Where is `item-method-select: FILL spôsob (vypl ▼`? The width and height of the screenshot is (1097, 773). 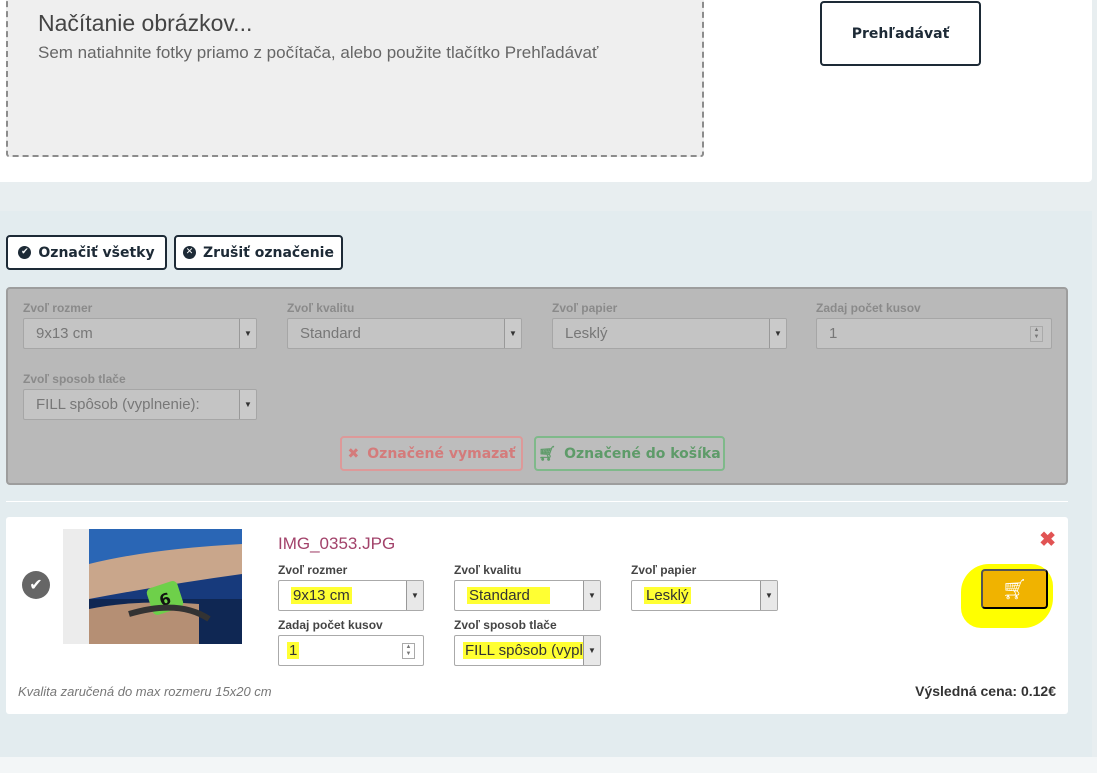 item-method-select: FILL spôsob (vypl ▼ is located at coordinates (527, 650).